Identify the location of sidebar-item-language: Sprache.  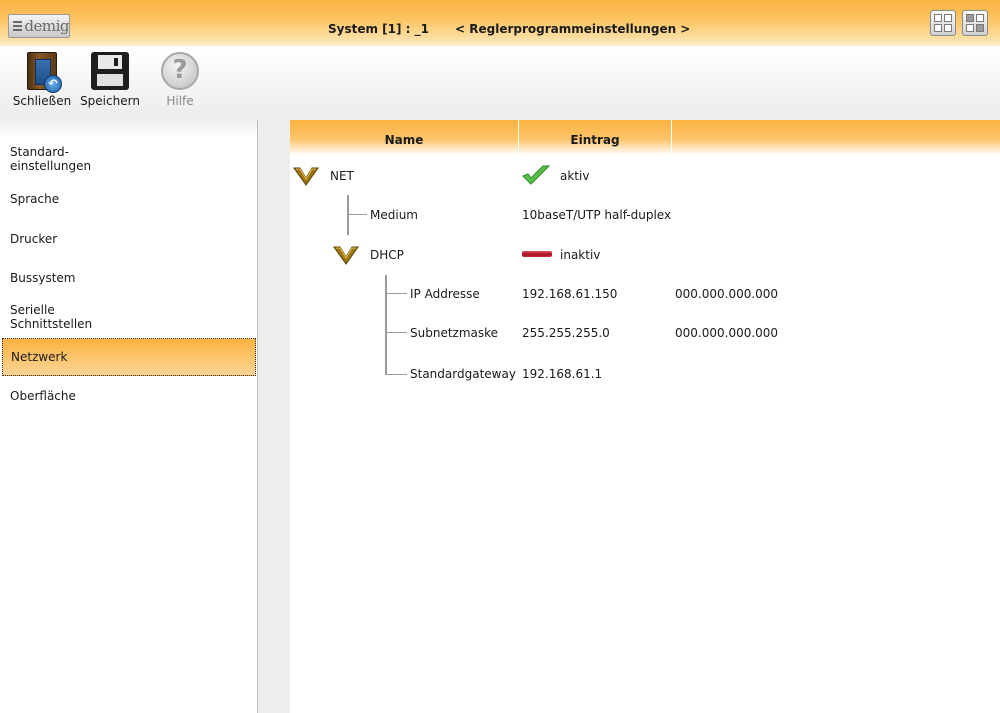
(128, 199).